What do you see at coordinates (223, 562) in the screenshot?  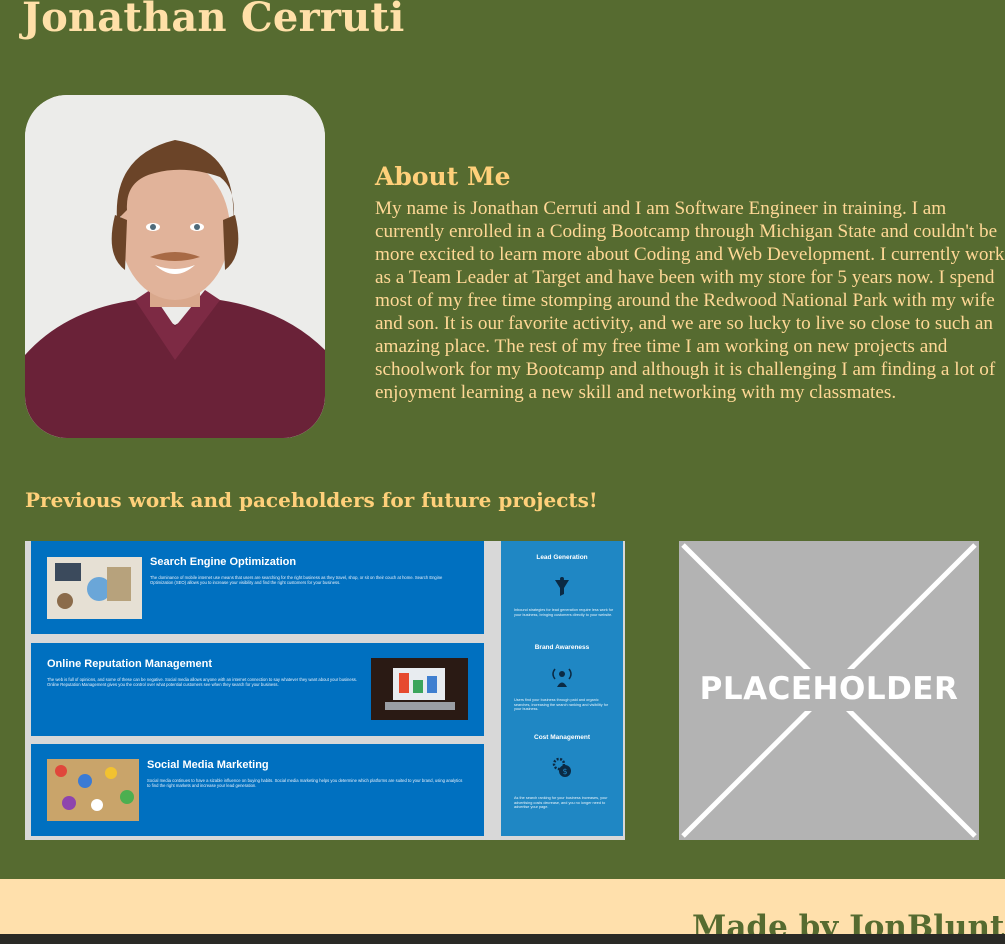 I see `service-title: Search Engine Optimization` at bounding box center [223, 562].